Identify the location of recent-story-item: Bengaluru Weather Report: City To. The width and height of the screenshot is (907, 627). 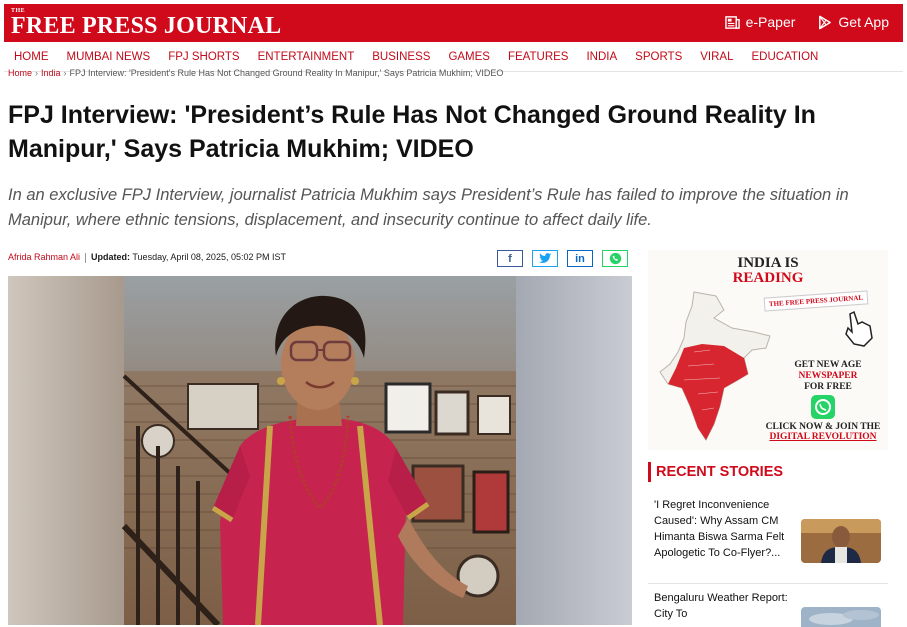
(768, 608).